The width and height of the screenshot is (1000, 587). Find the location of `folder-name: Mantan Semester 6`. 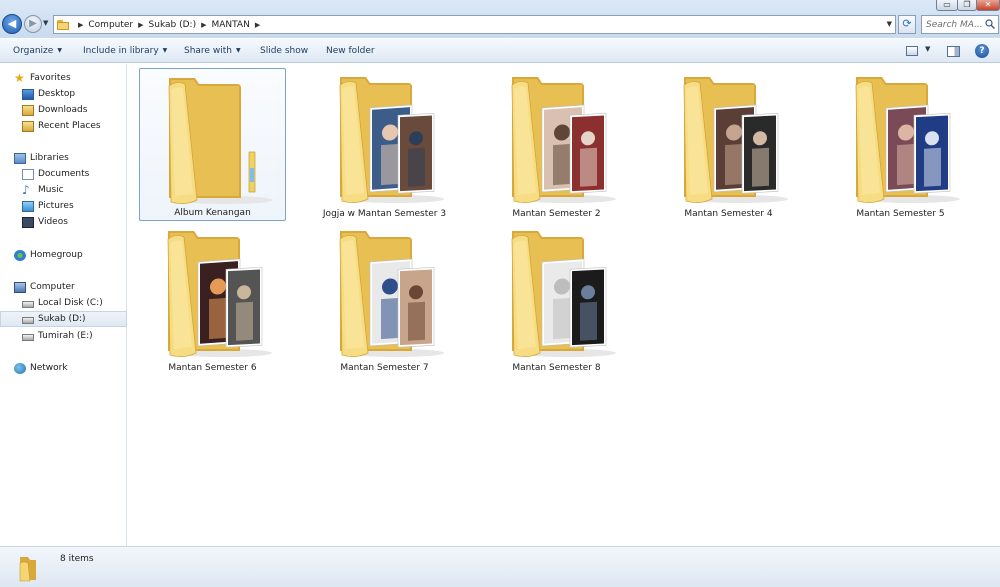

folder-name: Mantan Semester 6 is located at coordinates (212, 368).